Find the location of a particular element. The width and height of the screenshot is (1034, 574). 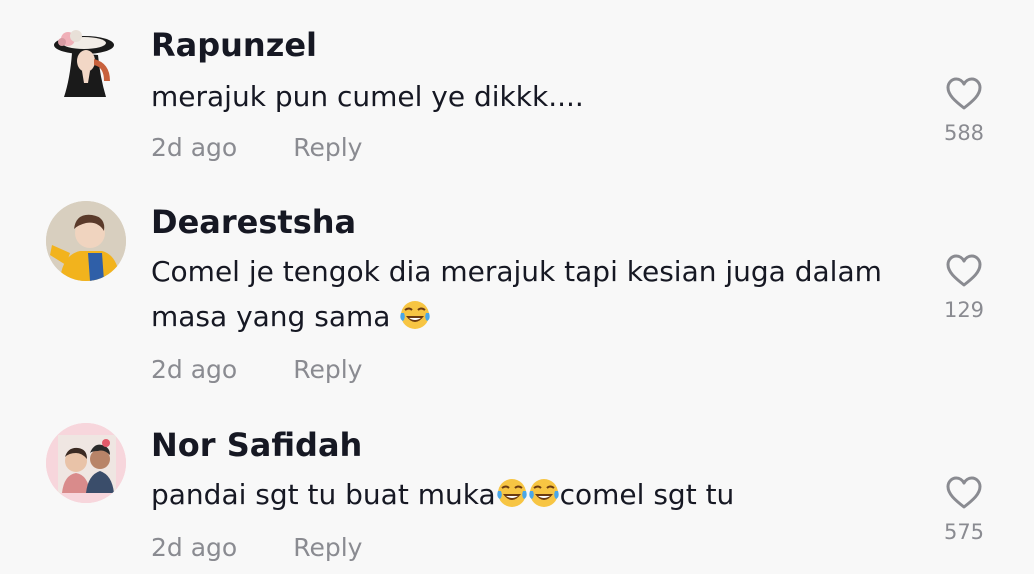

like-count: 588 is located at coordinates (964, 133).